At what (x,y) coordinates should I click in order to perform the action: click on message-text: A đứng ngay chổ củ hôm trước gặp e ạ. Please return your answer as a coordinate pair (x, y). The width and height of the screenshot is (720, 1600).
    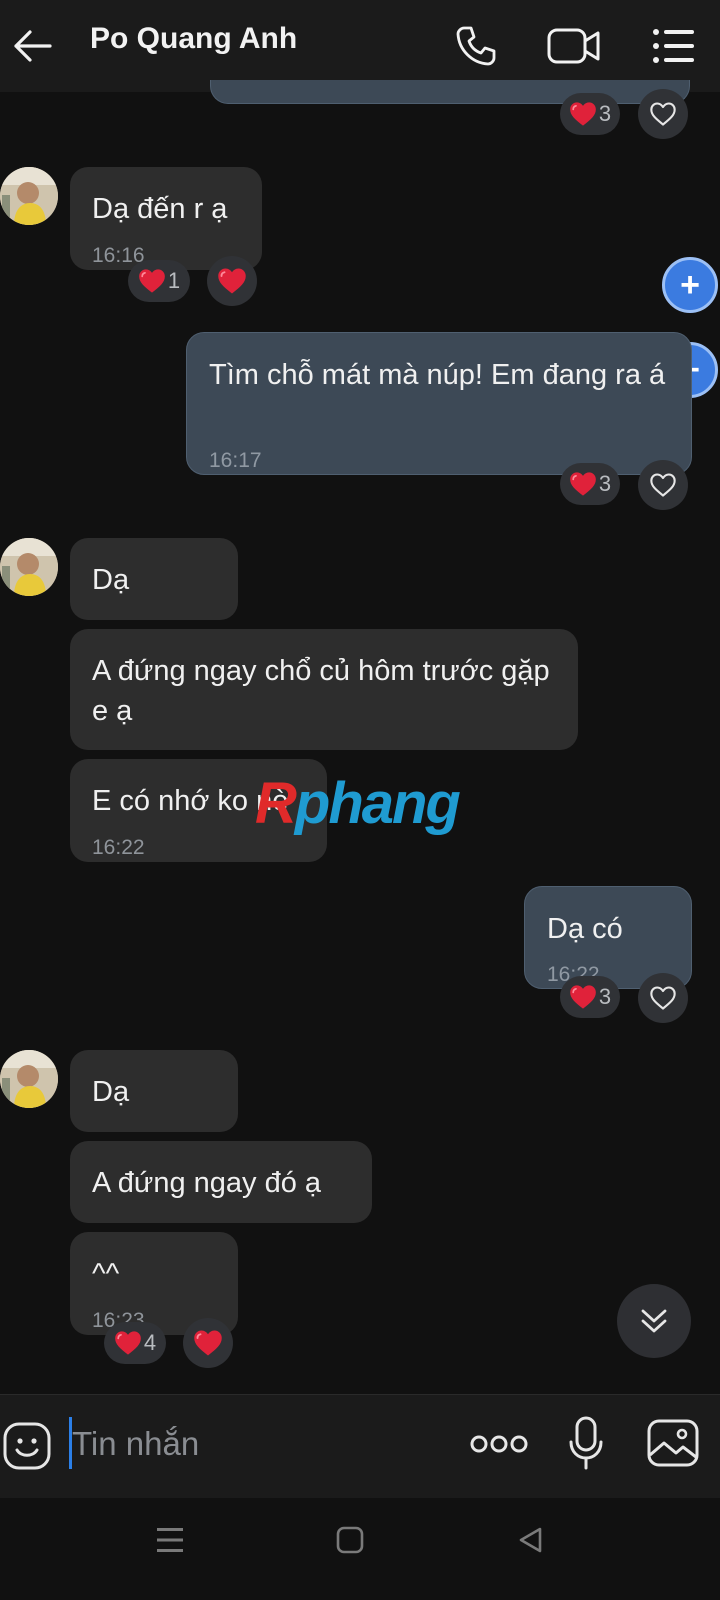
    Looking at the image, I should click on (321, 691).